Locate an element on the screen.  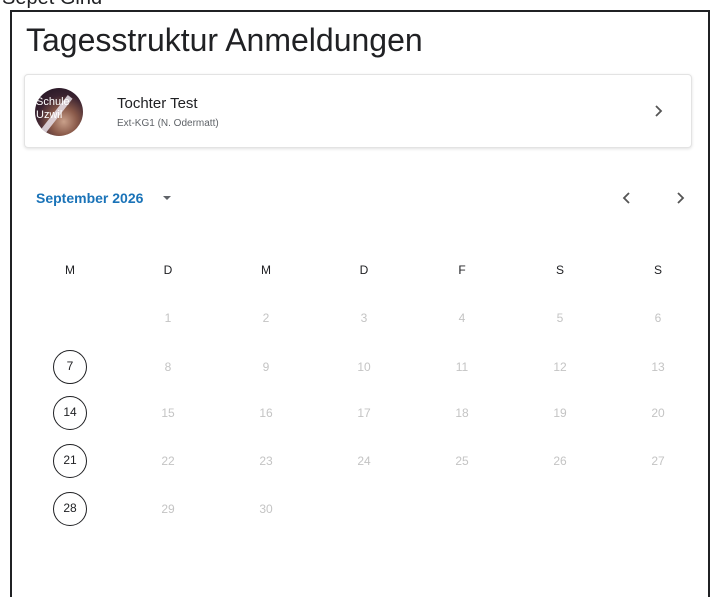
calendar-day-disabled: 9 is located at coordinates (266, 367).